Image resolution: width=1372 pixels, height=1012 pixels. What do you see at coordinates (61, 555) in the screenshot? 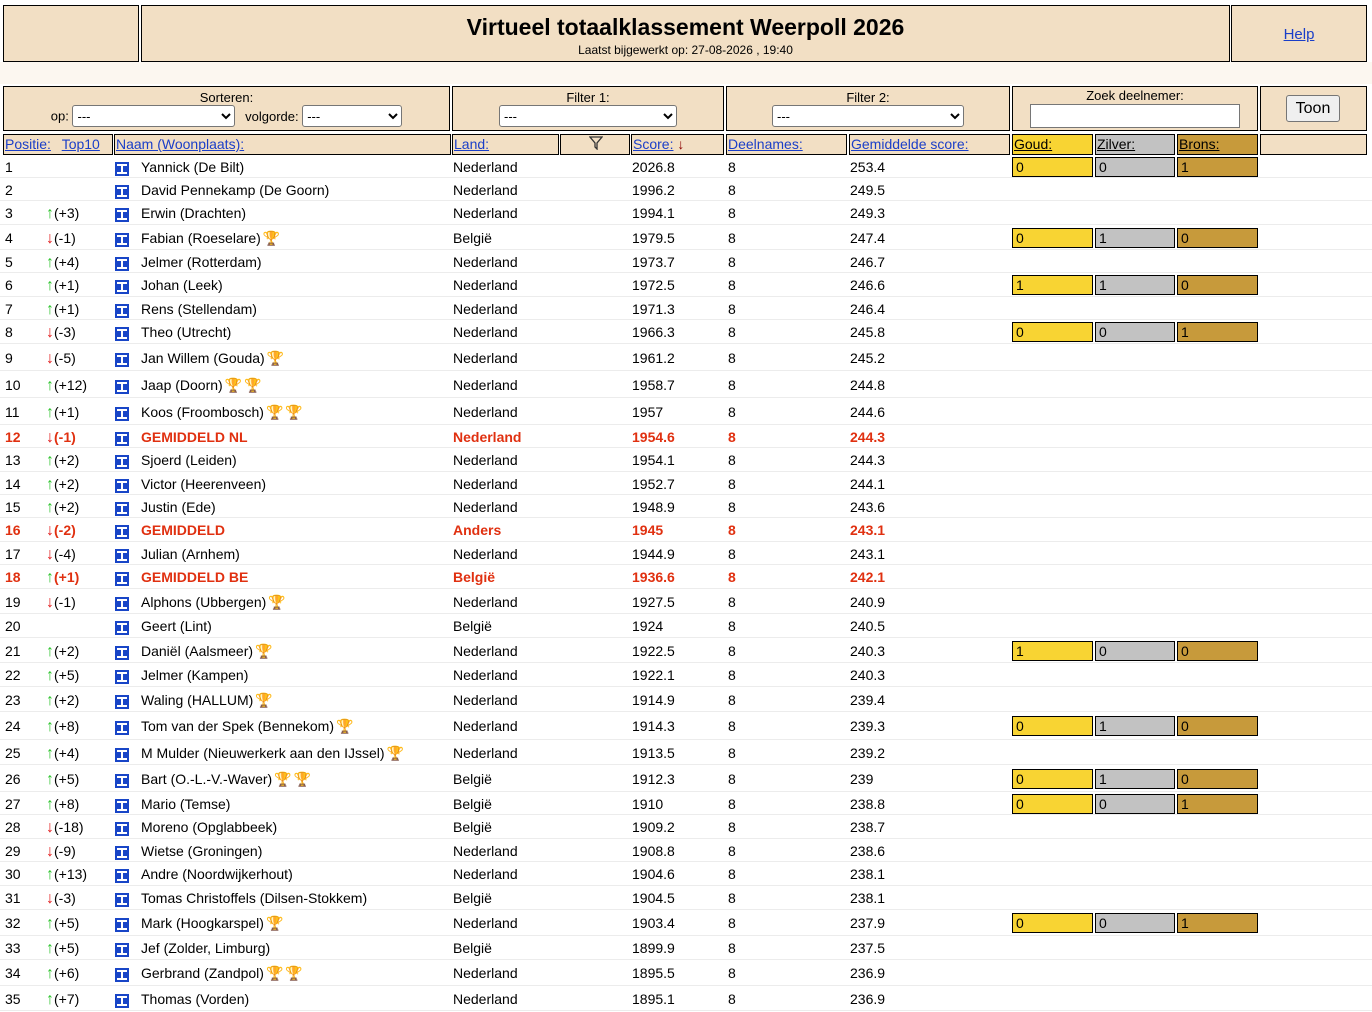
I see `trend-cell: ↓(-4)` at bounding box center [61, 555].